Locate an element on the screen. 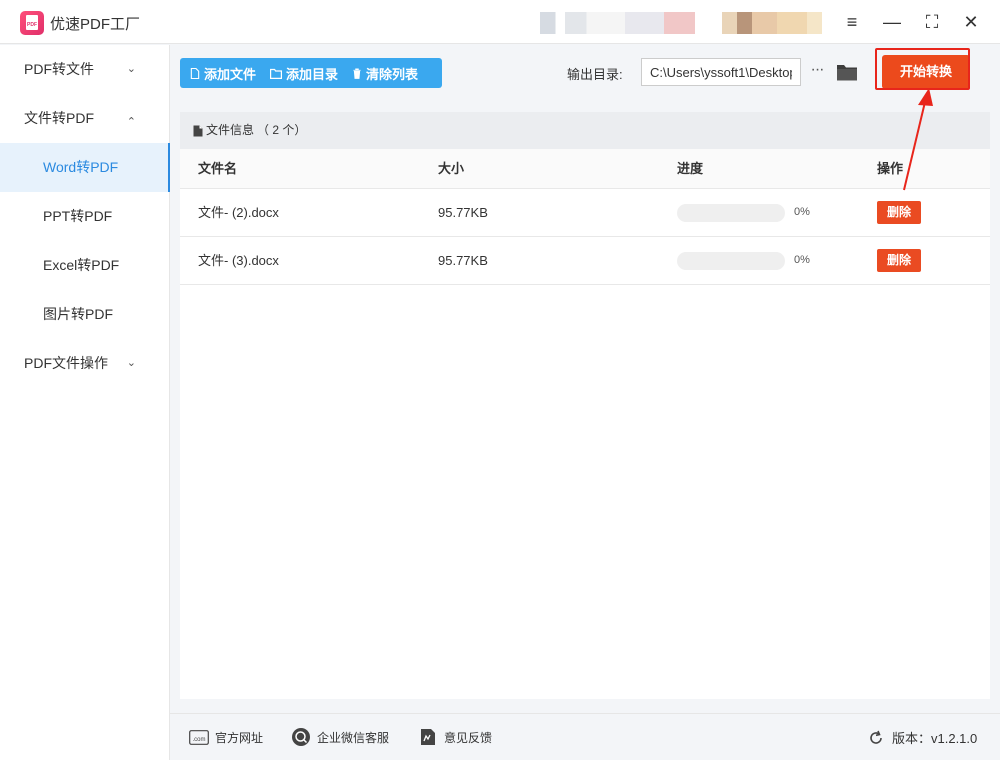 Image resolution: width=1000 pixels, height=760 pixels. add-file-button: 添加文件 is located at coordinates (223, 73).